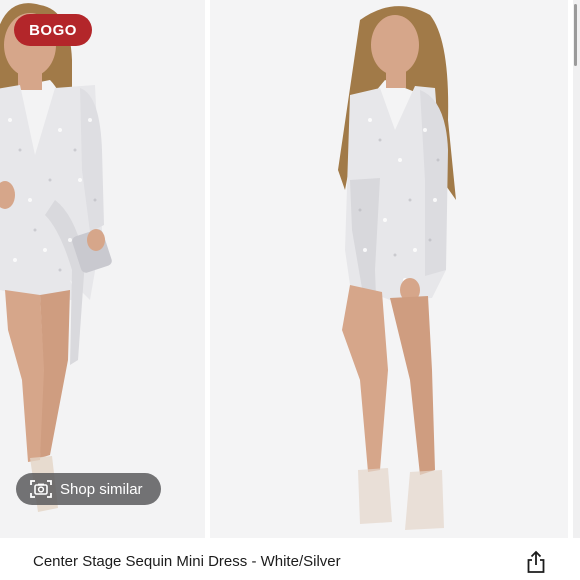 Image resolution: width=580 pixels, height=580 pixels. What do you see at coordinates (575, 35) in the screenshot?
I see `gallery-scrollbar` at bounding box center [575, 35].